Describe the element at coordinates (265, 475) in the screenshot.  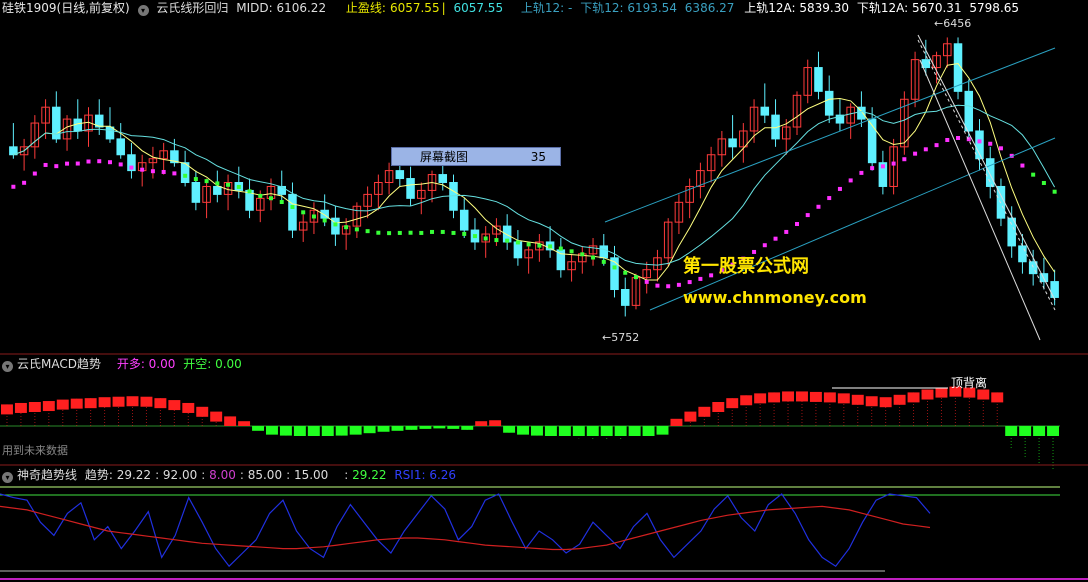
I see `v3-value: 85.00` at that location.